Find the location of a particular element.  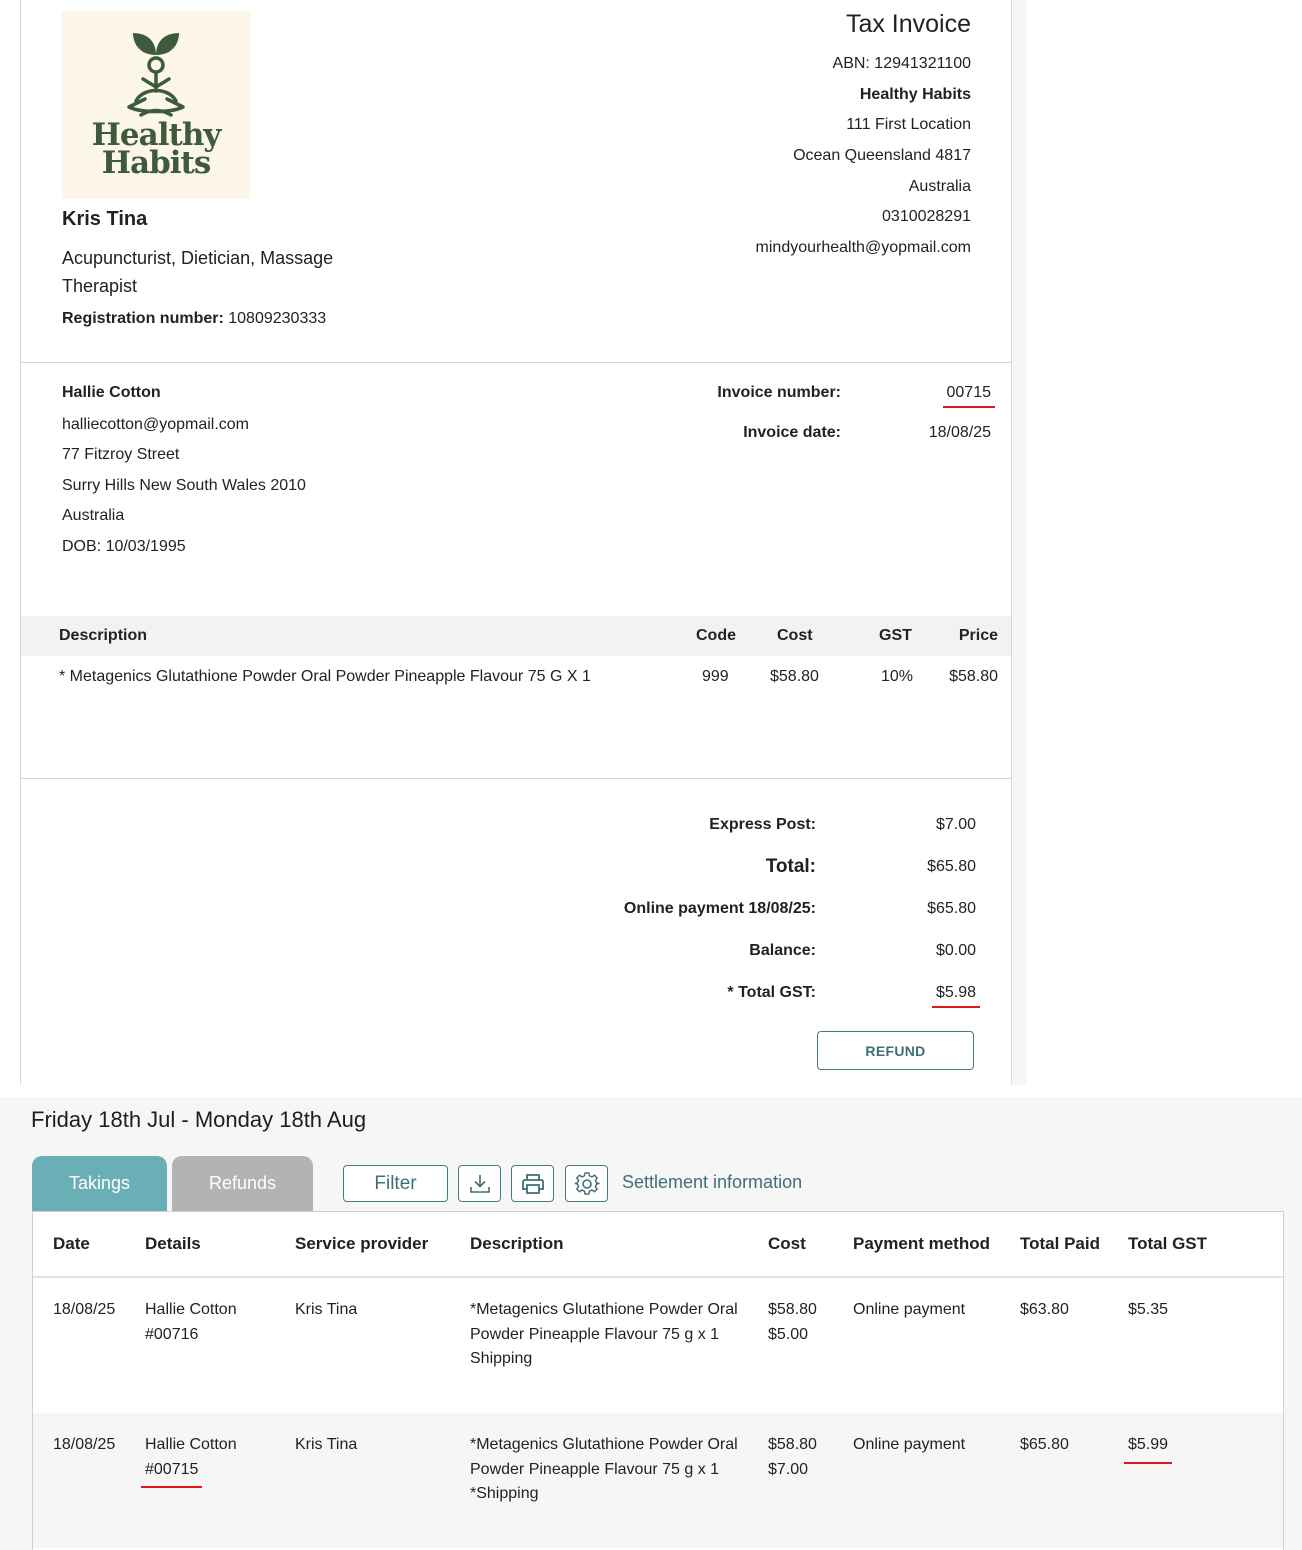

business-address1: 111 First Location is located at coordinates (908, 125).